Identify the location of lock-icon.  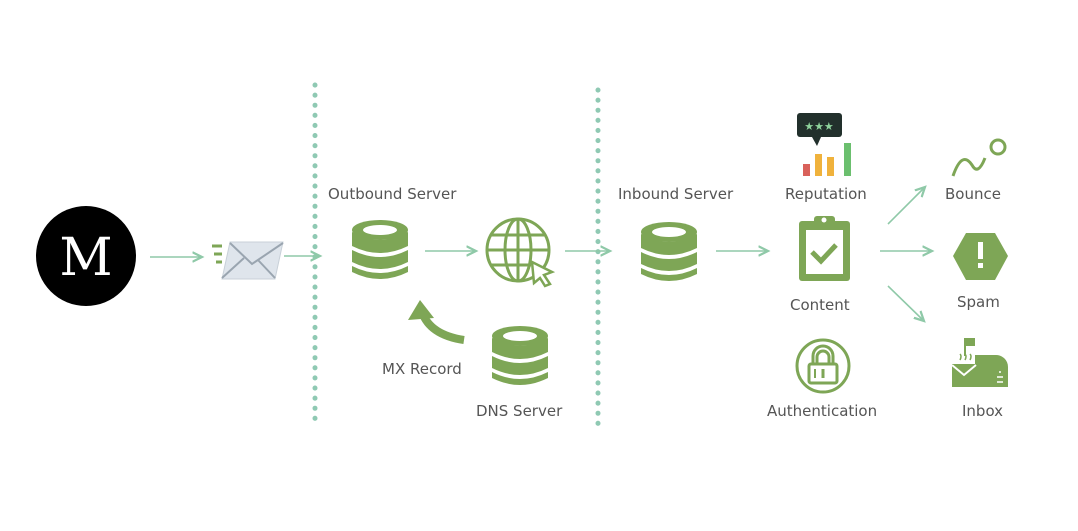
(823, 366).